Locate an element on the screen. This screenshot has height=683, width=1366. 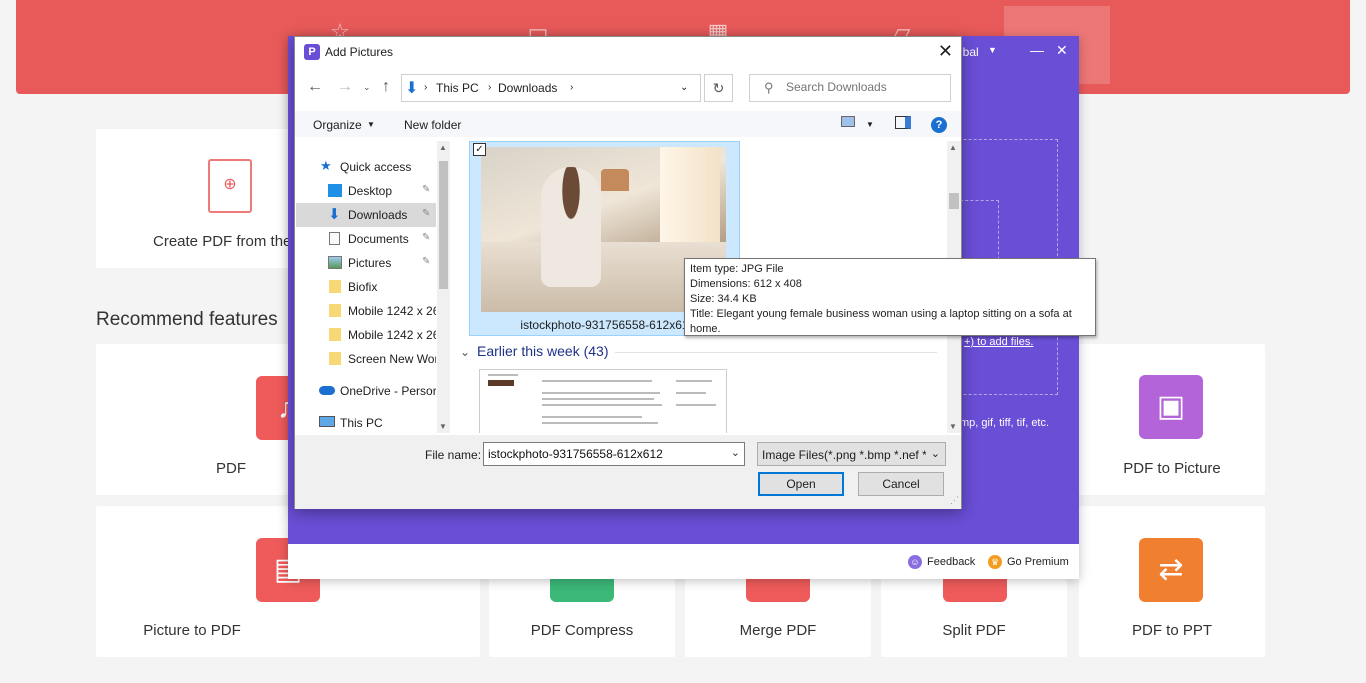
feature-label: PDF to Picture is located at coordinates (1172, 468).